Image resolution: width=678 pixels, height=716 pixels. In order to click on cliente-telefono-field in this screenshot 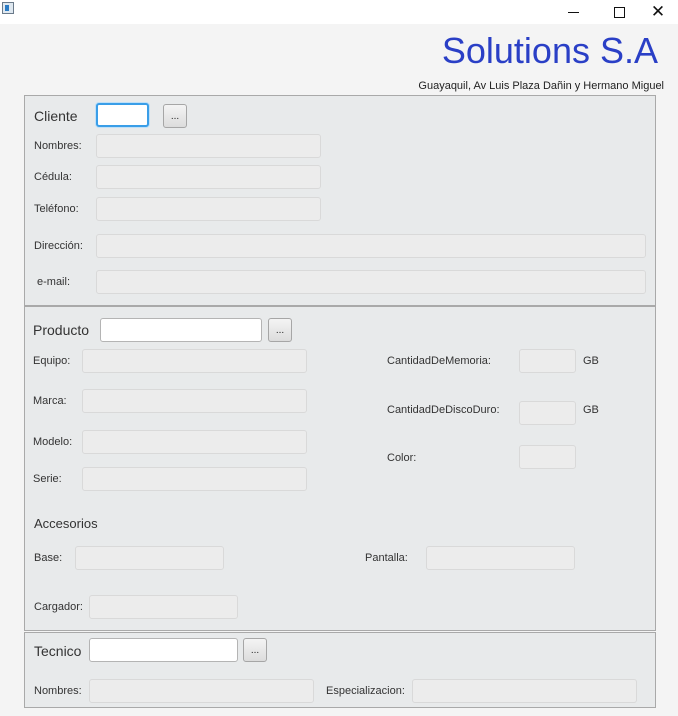, I will do `click(208, 209)`.